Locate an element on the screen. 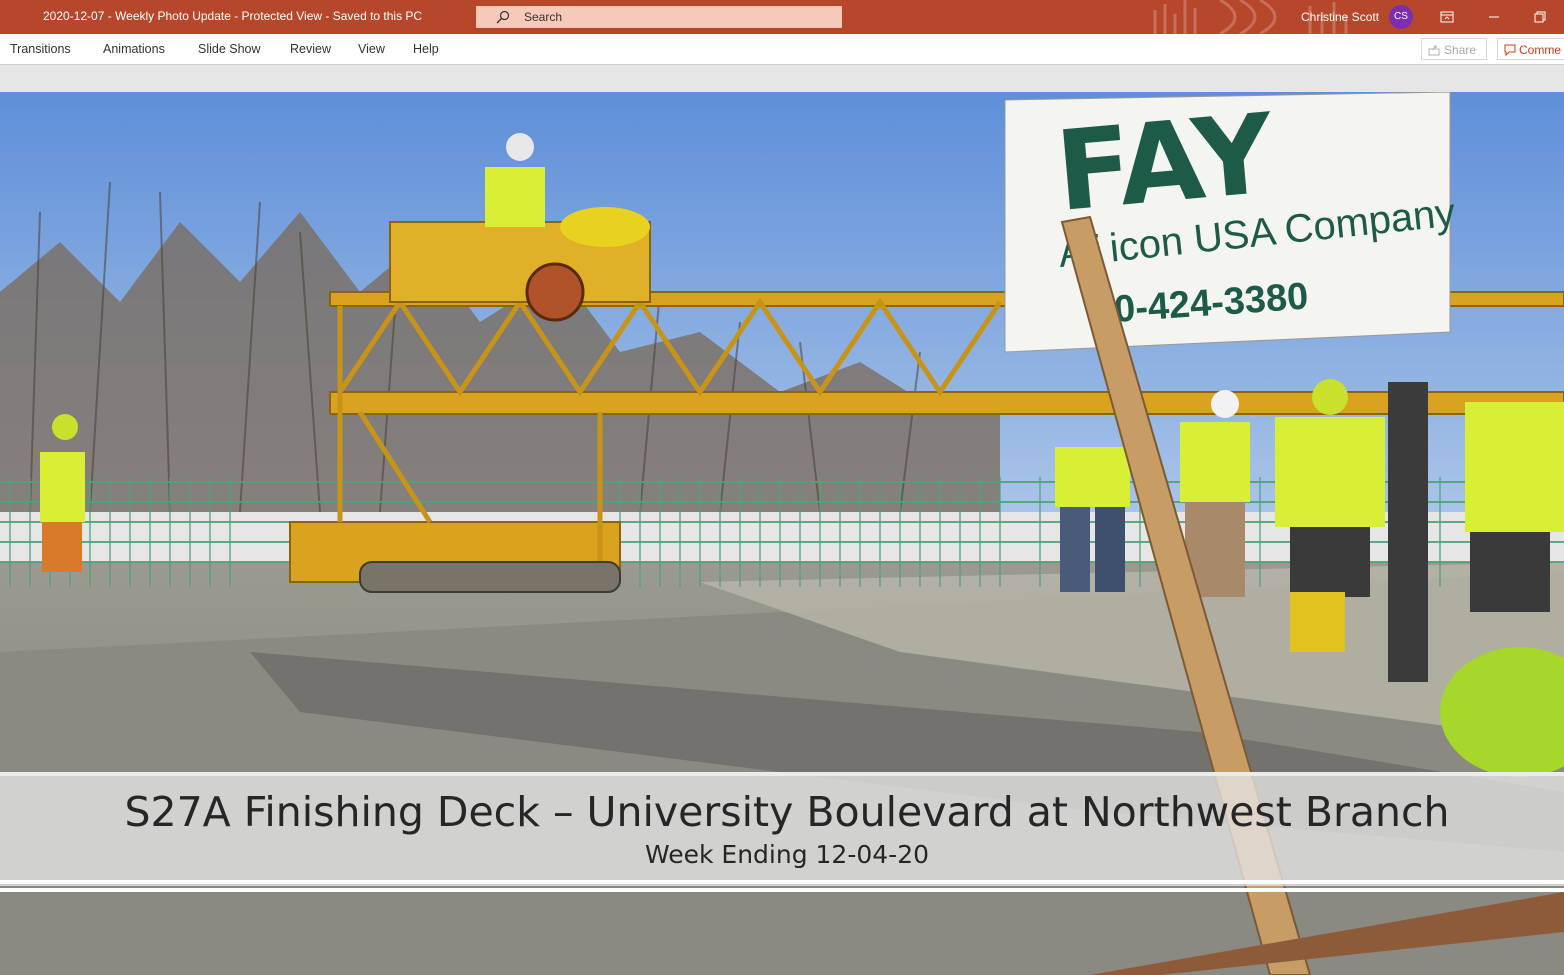 This screenshot has height=975, width=1564. search-placeholder: Search is located at coordinates (543, 17).